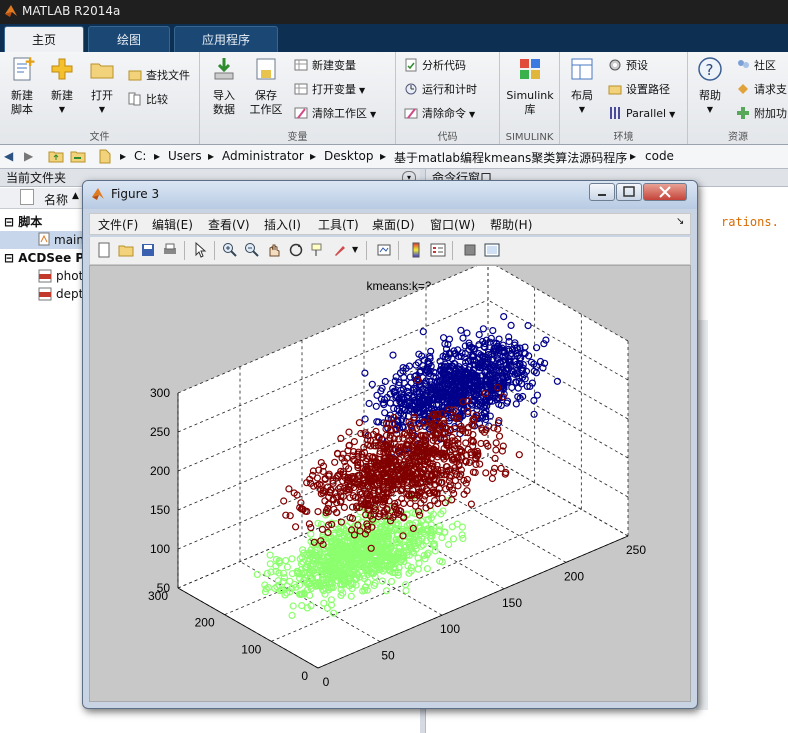  Describe the element at coordinates (102, 86) in the screenshot. I see `open-button: 打开 ▼` at that location.